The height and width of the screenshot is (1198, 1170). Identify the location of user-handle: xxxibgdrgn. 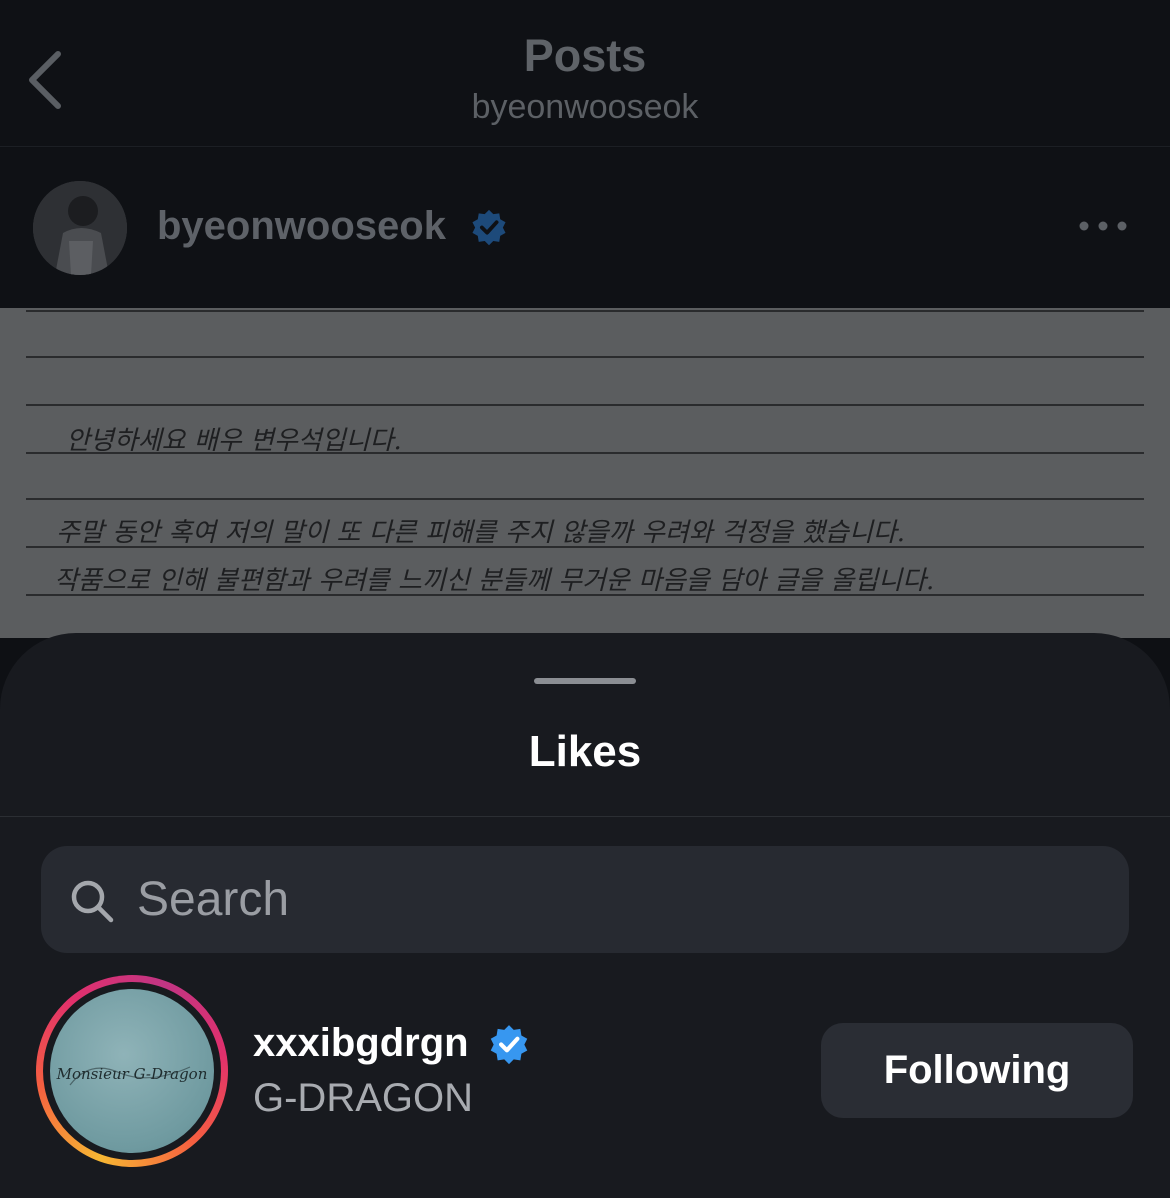
(361, 1043).